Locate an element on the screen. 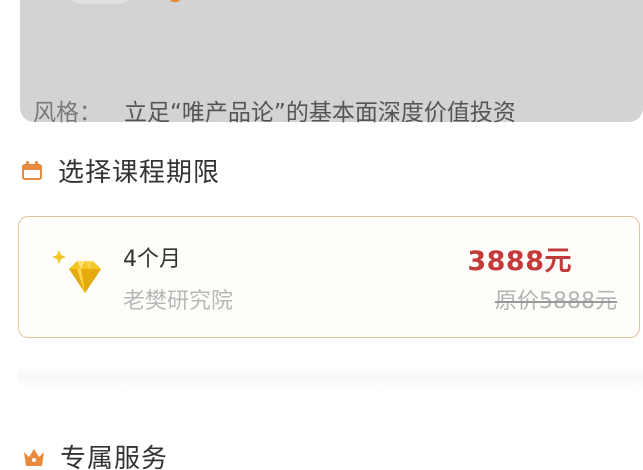 The width and height of the screenshot is (643, 470). plan-price: 3888元 is located at coordinates (519, 261).